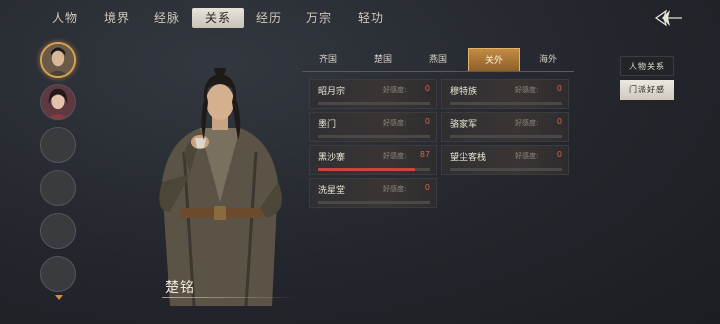 This screenshot has height=324, width=720. I want to click on faction-name: 墨门, so click(327, 125).